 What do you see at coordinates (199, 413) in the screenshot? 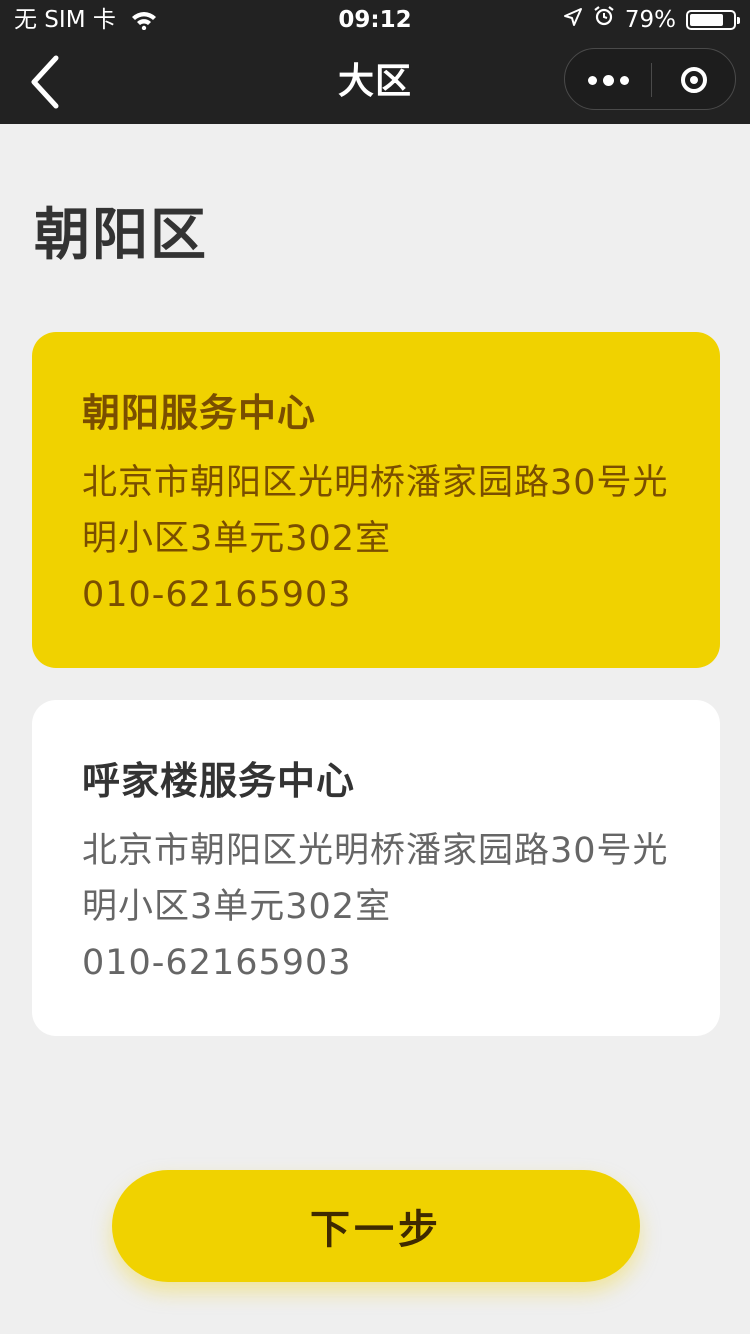
I see `service-center-name: 朝阳服务中心` at bounding box center [199, 413].